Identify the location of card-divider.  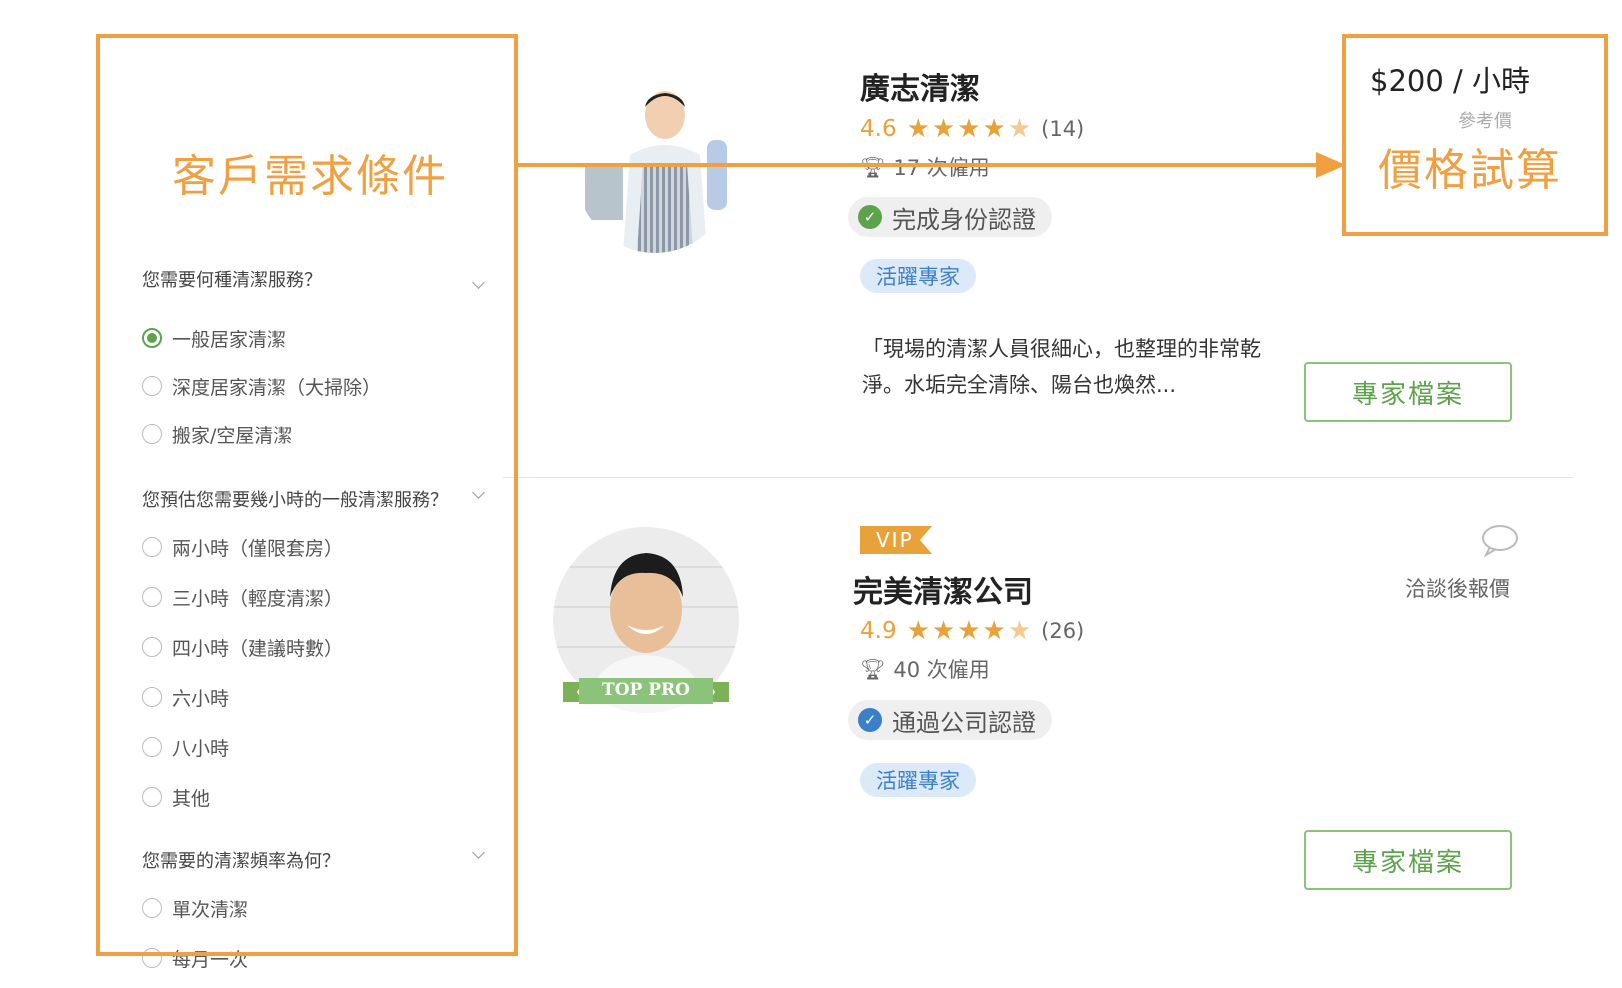
(1038, 477).